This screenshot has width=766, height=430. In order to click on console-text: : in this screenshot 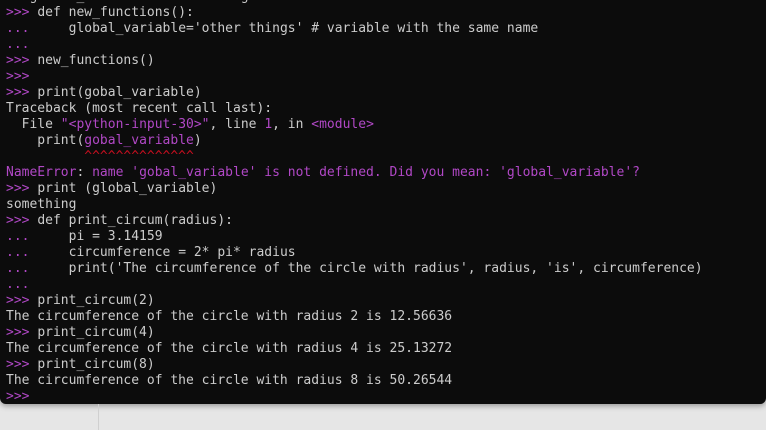, I will do `click(84, 172)`.